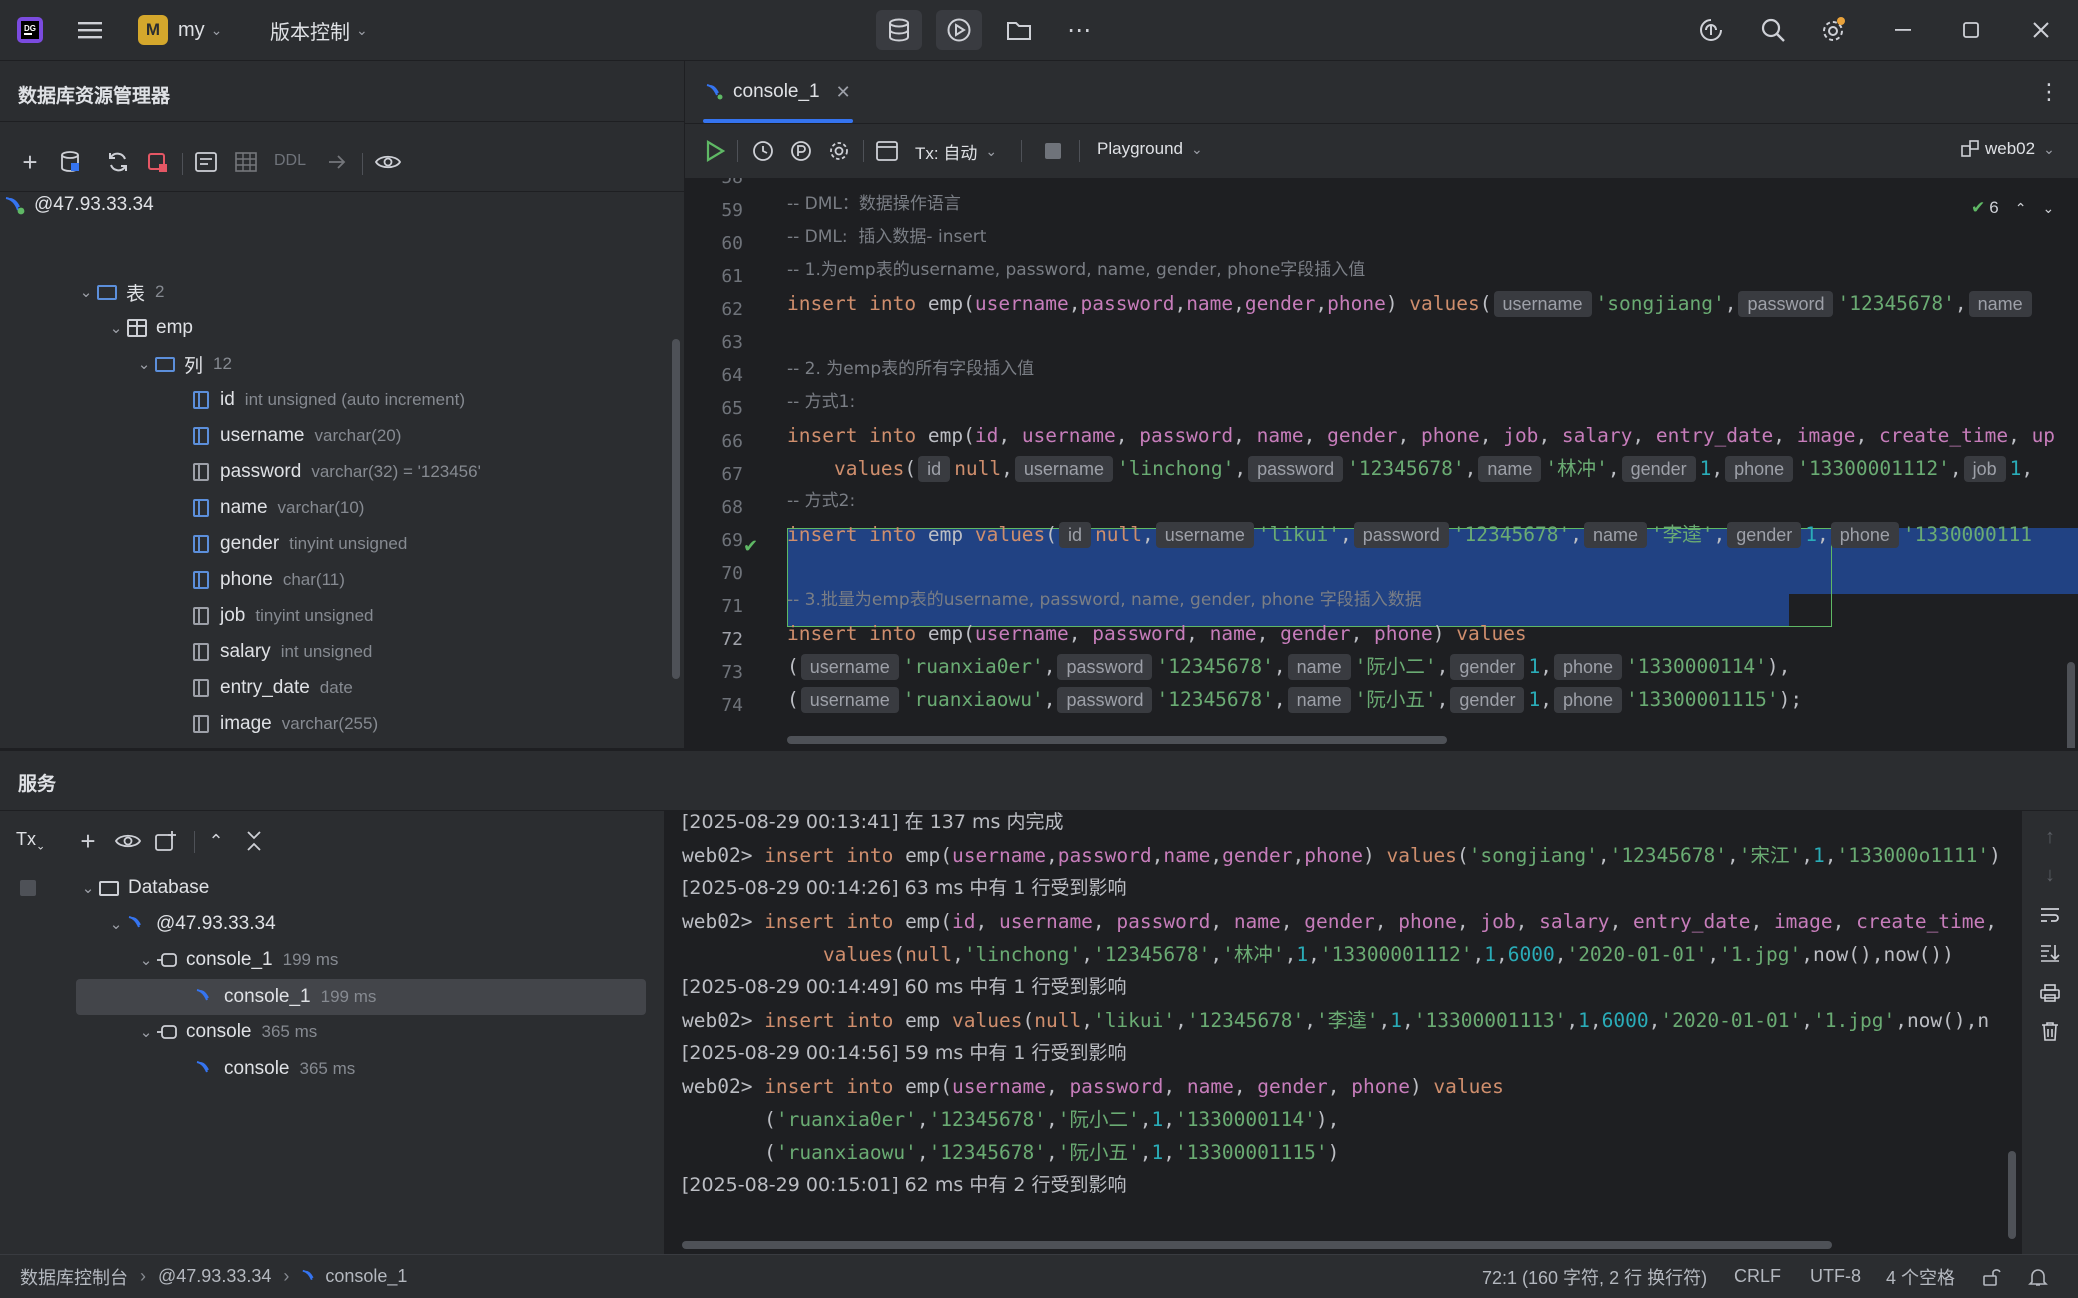 The height and width of the screenshot is (1298, 2078). I want to click on history-clock-icon, so click(763, 151).